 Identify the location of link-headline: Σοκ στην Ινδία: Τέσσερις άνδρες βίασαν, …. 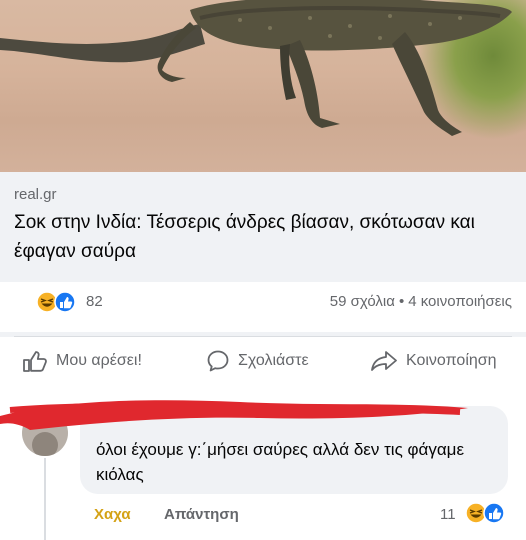
(264, 237).